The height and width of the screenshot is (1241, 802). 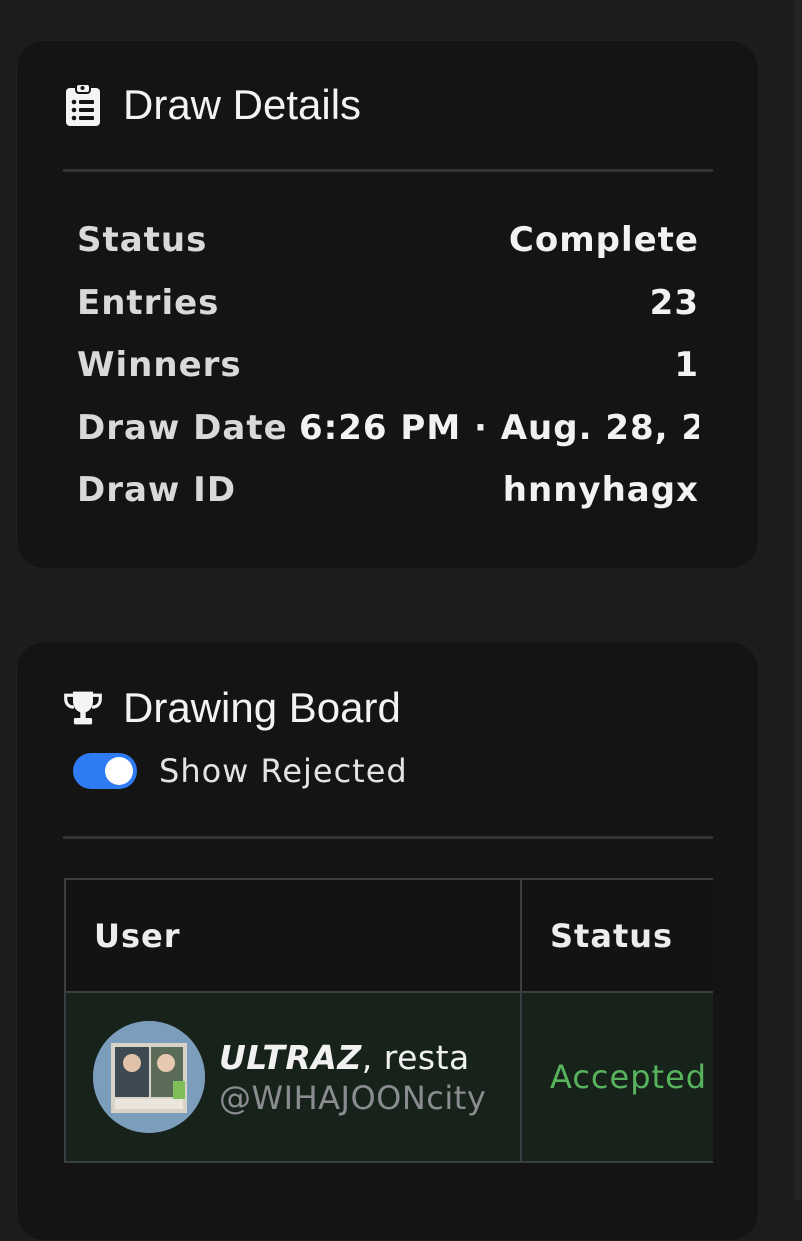 I want to click on show-rejected-control: Show Rejected, so click(x=240, y=771).